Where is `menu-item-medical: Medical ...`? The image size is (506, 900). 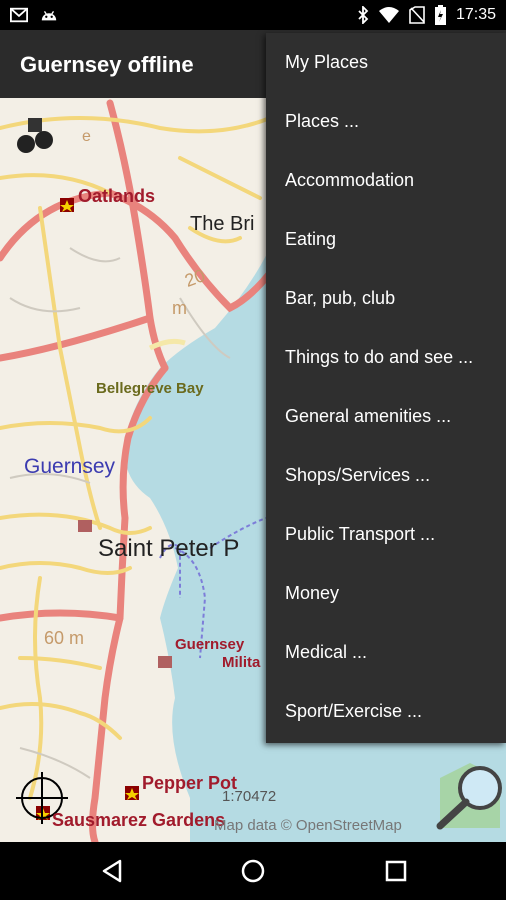
menu-item-medical: Medical ... is located at coordinates (386, 652).